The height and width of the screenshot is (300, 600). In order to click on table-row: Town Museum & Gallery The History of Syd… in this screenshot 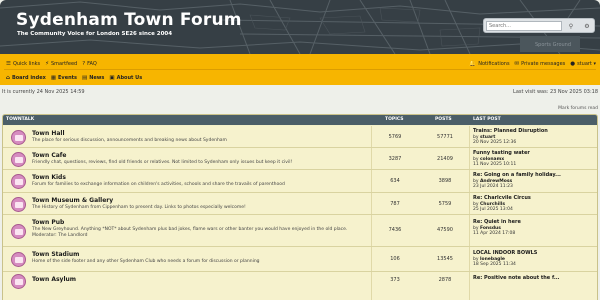, I will do `click(300, 204)`.